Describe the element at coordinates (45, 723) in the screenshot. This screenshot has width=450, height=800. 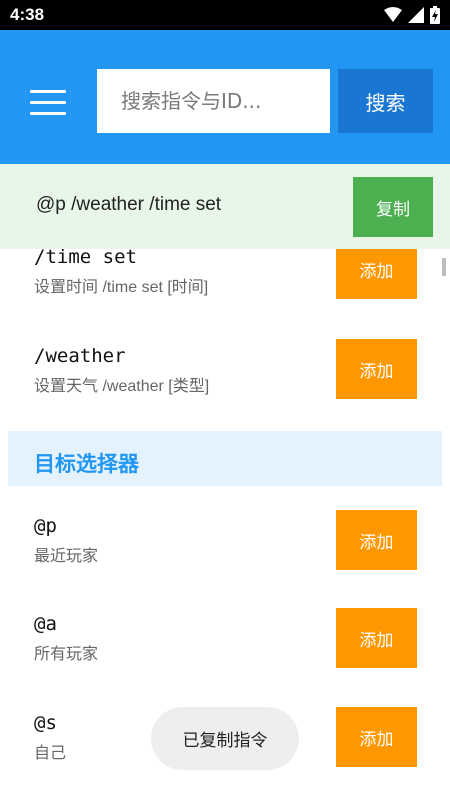
I see `item-command: @s` at that location.